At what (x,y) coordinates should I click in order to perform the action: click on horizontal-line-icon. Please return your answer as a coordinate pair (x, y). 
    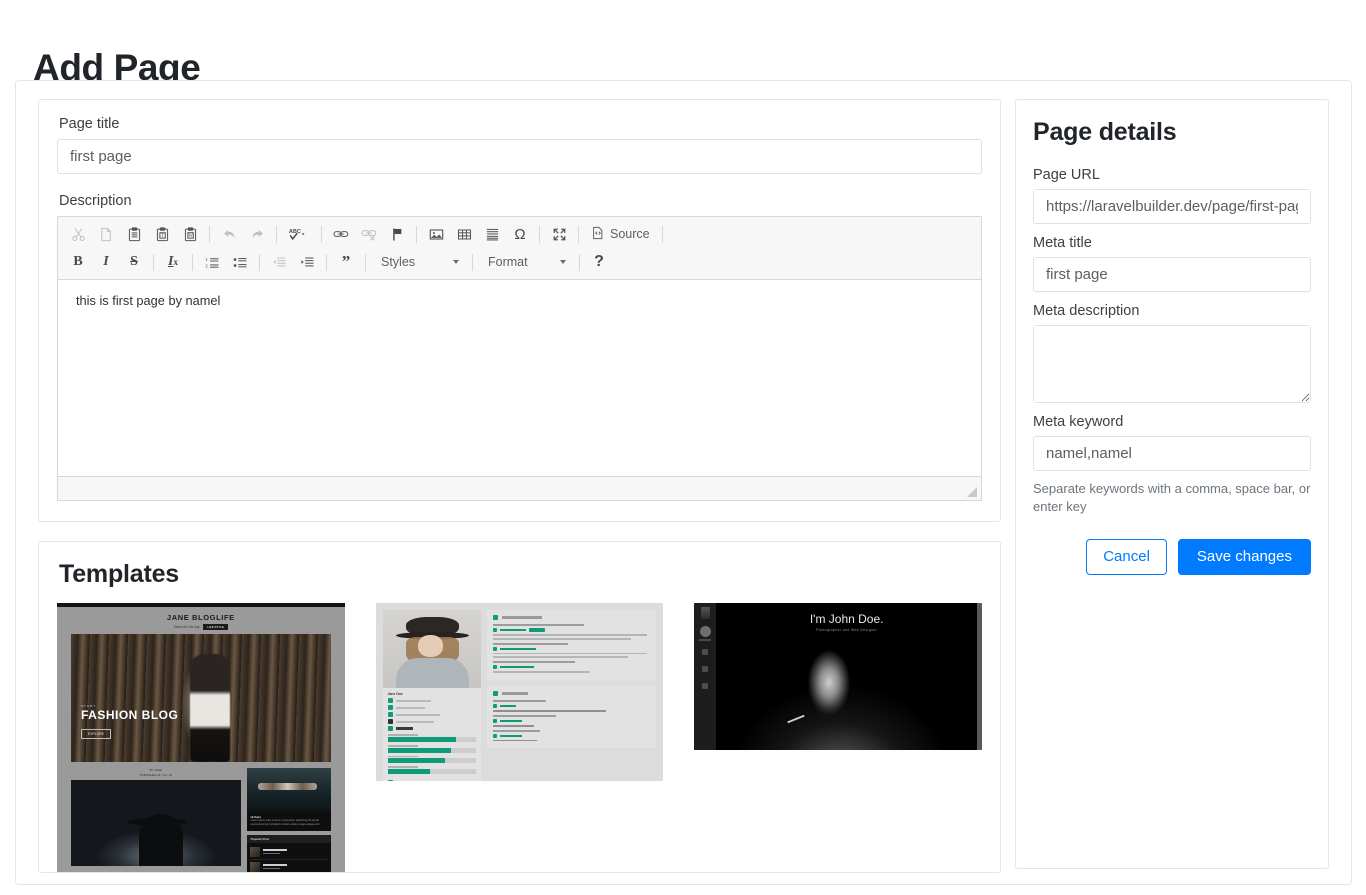
    Looking at the image, I should click on (492, 234).